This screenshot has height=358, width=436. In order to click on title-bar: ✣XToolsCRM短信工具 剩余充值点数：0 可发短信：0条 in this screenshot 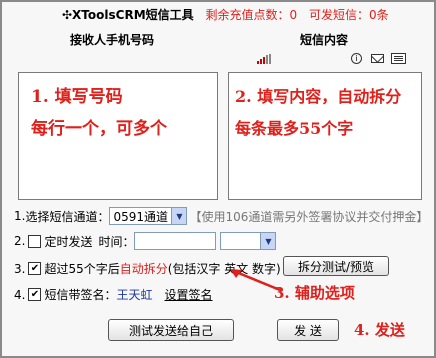, I will do `click(225, 14)`.